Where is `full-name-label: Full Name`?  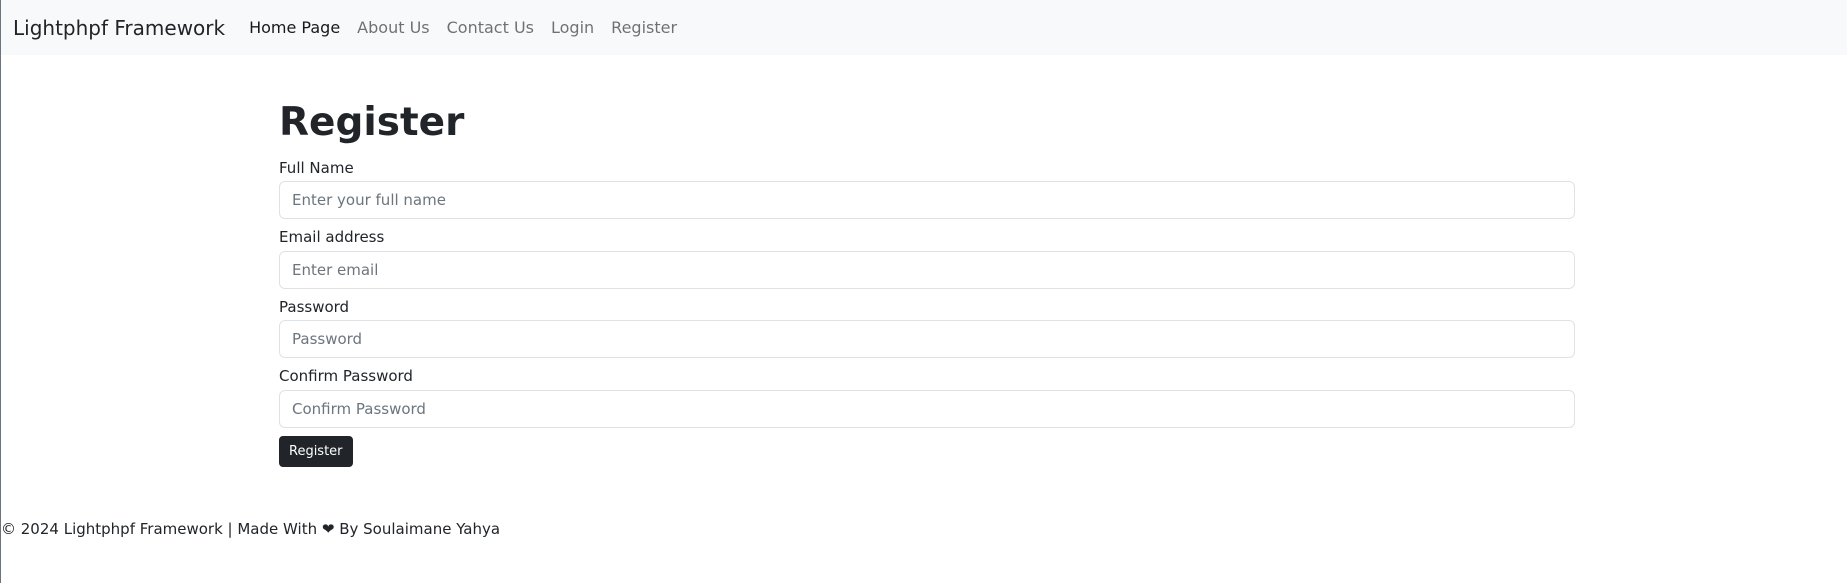 full-name-label: Full Name is located at coordinates (316, 167).